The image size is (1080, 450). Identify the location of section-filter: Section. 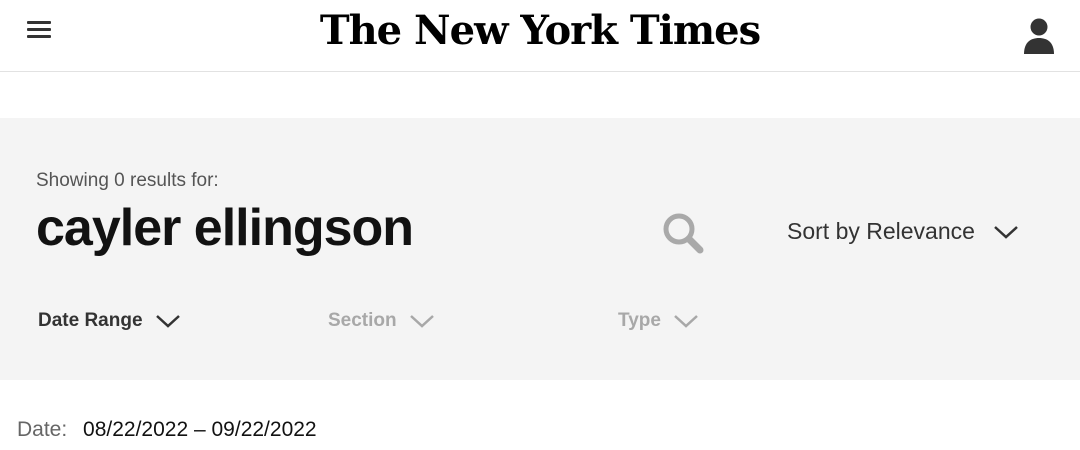
(381, 321).